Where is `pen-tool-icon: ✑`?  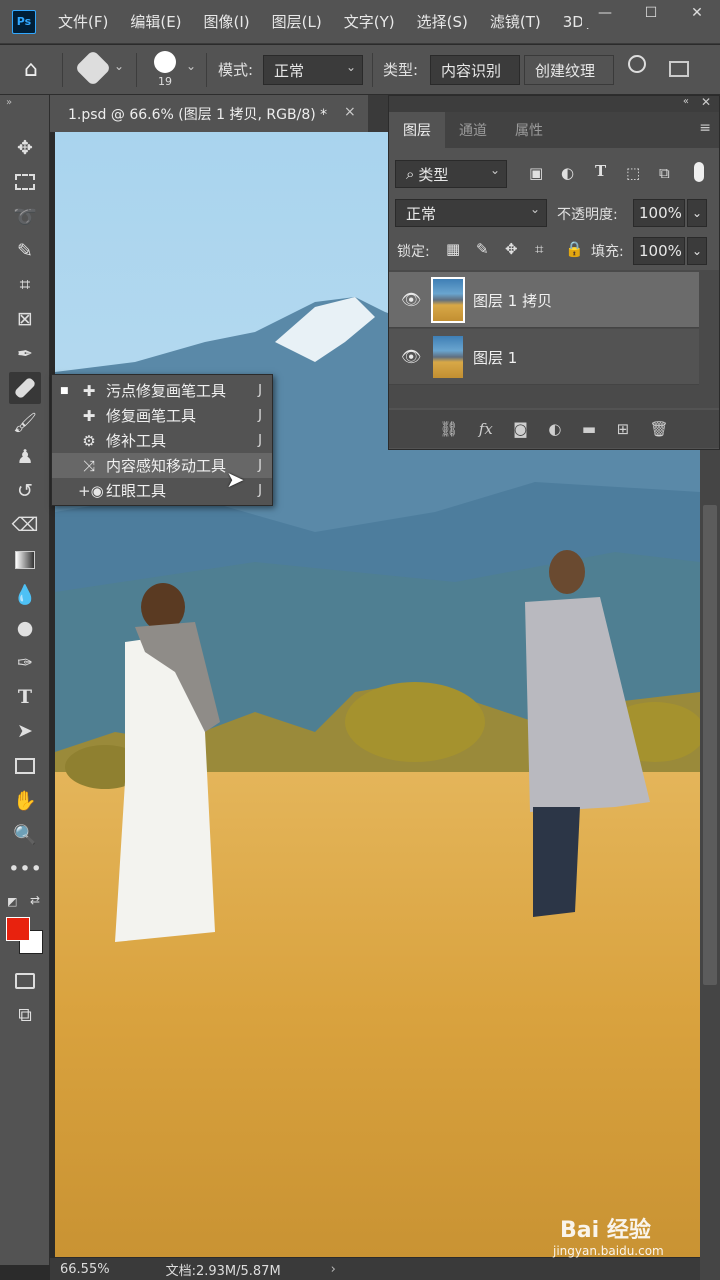
pen-tool-icon: ✑ is located at coordinates (25, 663).